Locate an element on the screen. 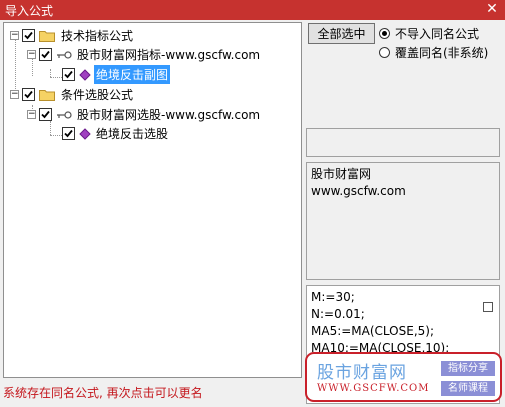 The image size is (505, 407). watermark-url: WWW.GSCFW.COM is located at coordinates (373, 388).